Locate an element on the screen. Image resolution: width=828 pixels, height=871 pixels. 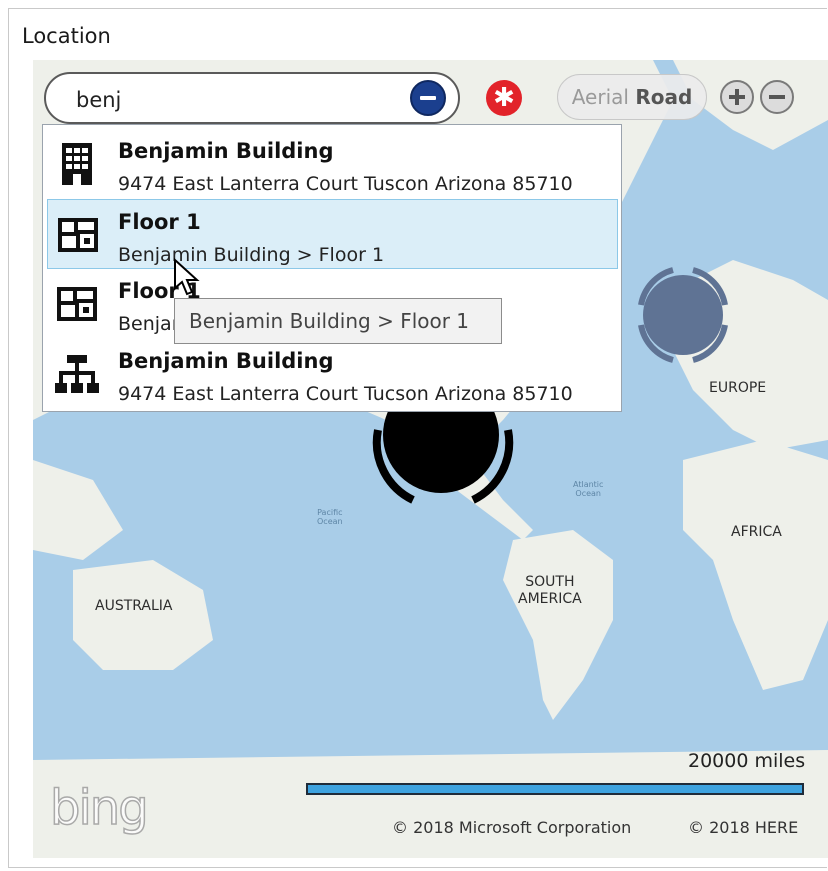
map-label-europe: EUROPE is located at coordinates (738, 388).